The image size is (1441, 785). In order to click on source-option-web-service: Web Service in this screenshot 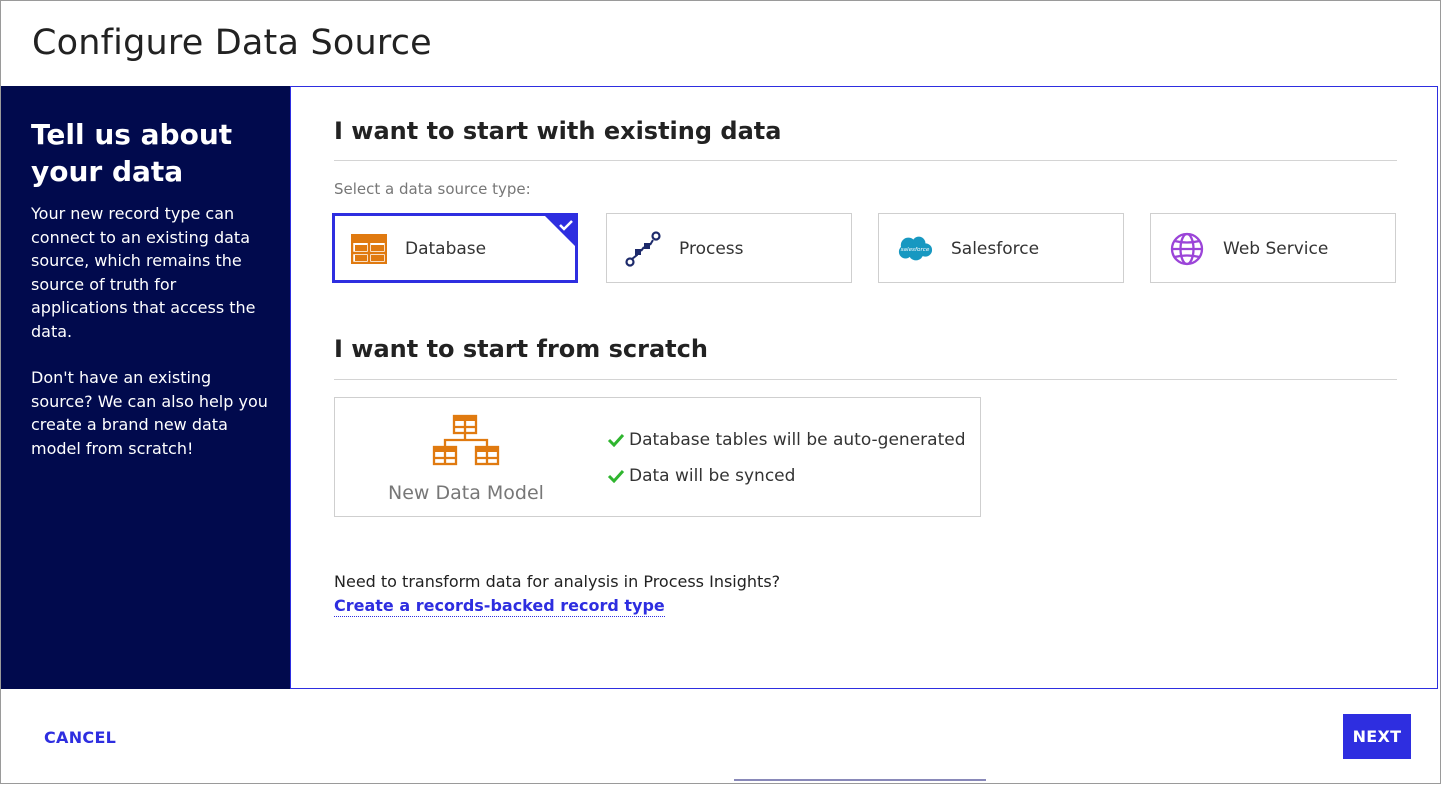, I will do `click(1273, 248)`.